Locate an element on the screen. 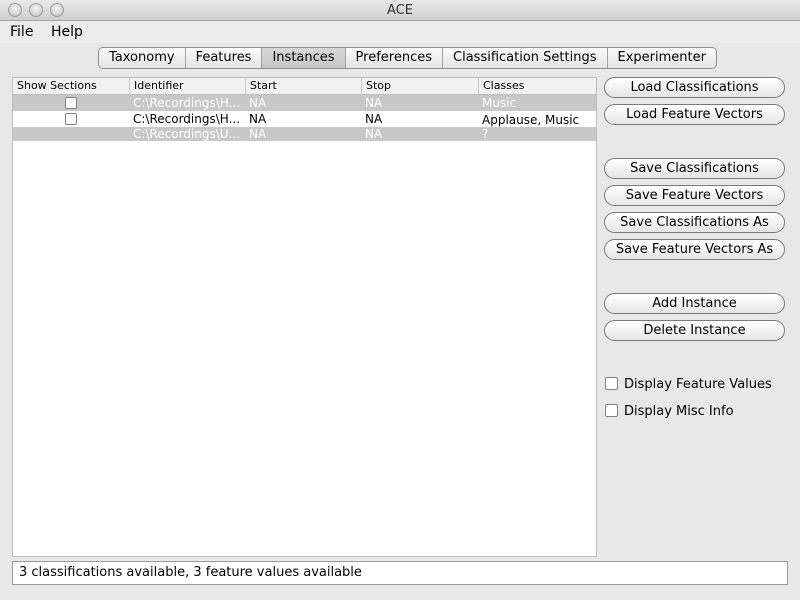 This screenshot has width=800, height=600. column-header-identifier: Identifier is located at coordinates (188, 86).